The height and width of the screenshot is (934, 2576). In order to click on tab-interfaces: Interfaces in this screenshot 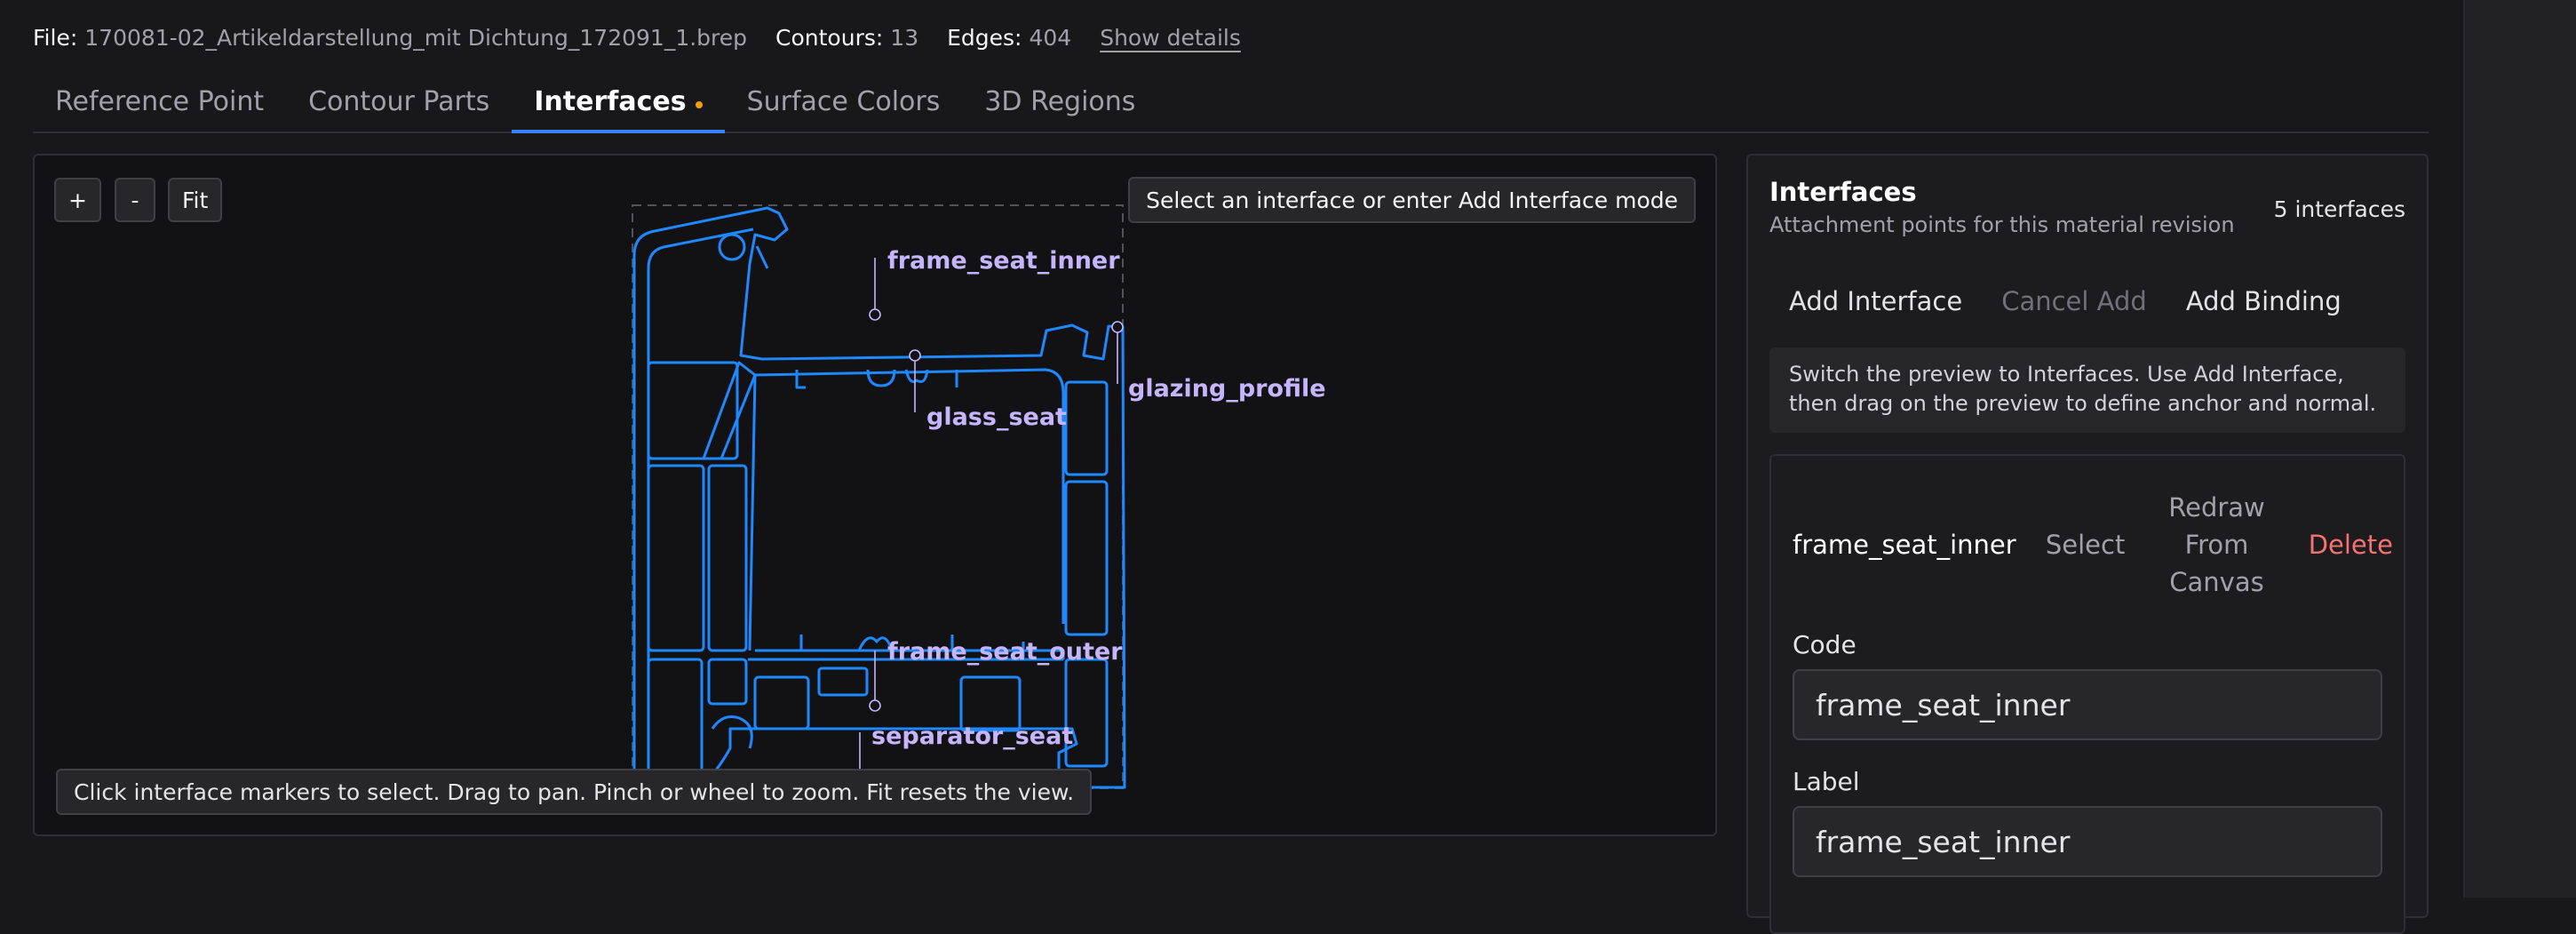, I will do `click(618, 102)`.